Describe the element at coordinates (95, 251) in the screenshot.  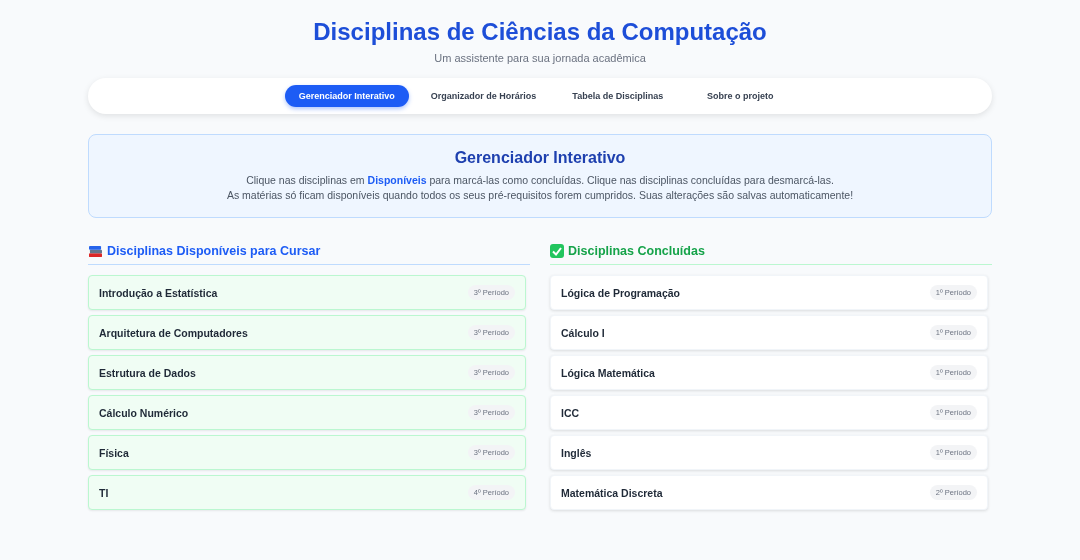
I see `books-icon` at that location.